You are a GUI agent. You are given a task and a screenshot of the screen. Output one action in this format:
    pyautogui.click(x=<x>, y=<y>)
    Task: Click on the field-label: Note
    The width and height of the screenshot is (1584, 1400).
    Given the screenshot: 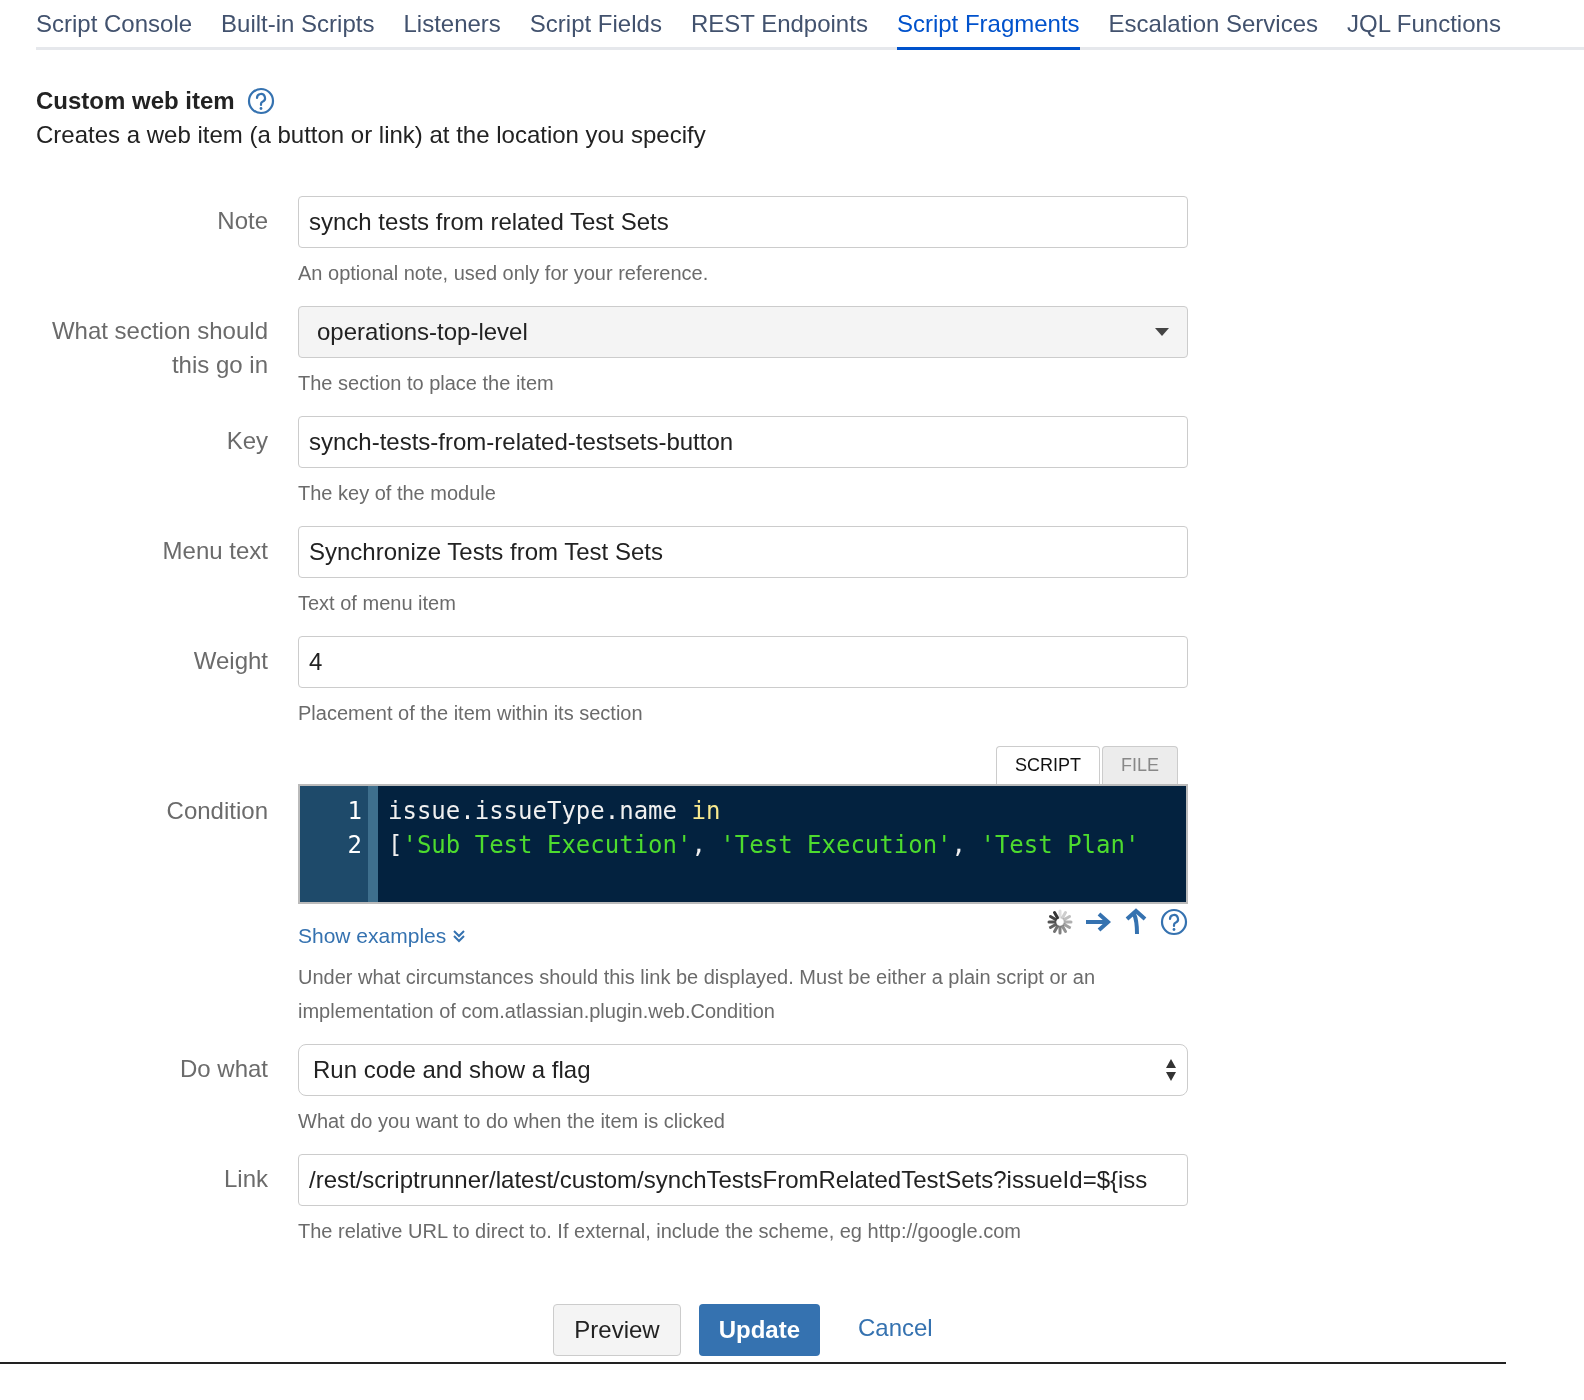 What is the action you would take?
    pyautogui.click(x=242, y=220)
    